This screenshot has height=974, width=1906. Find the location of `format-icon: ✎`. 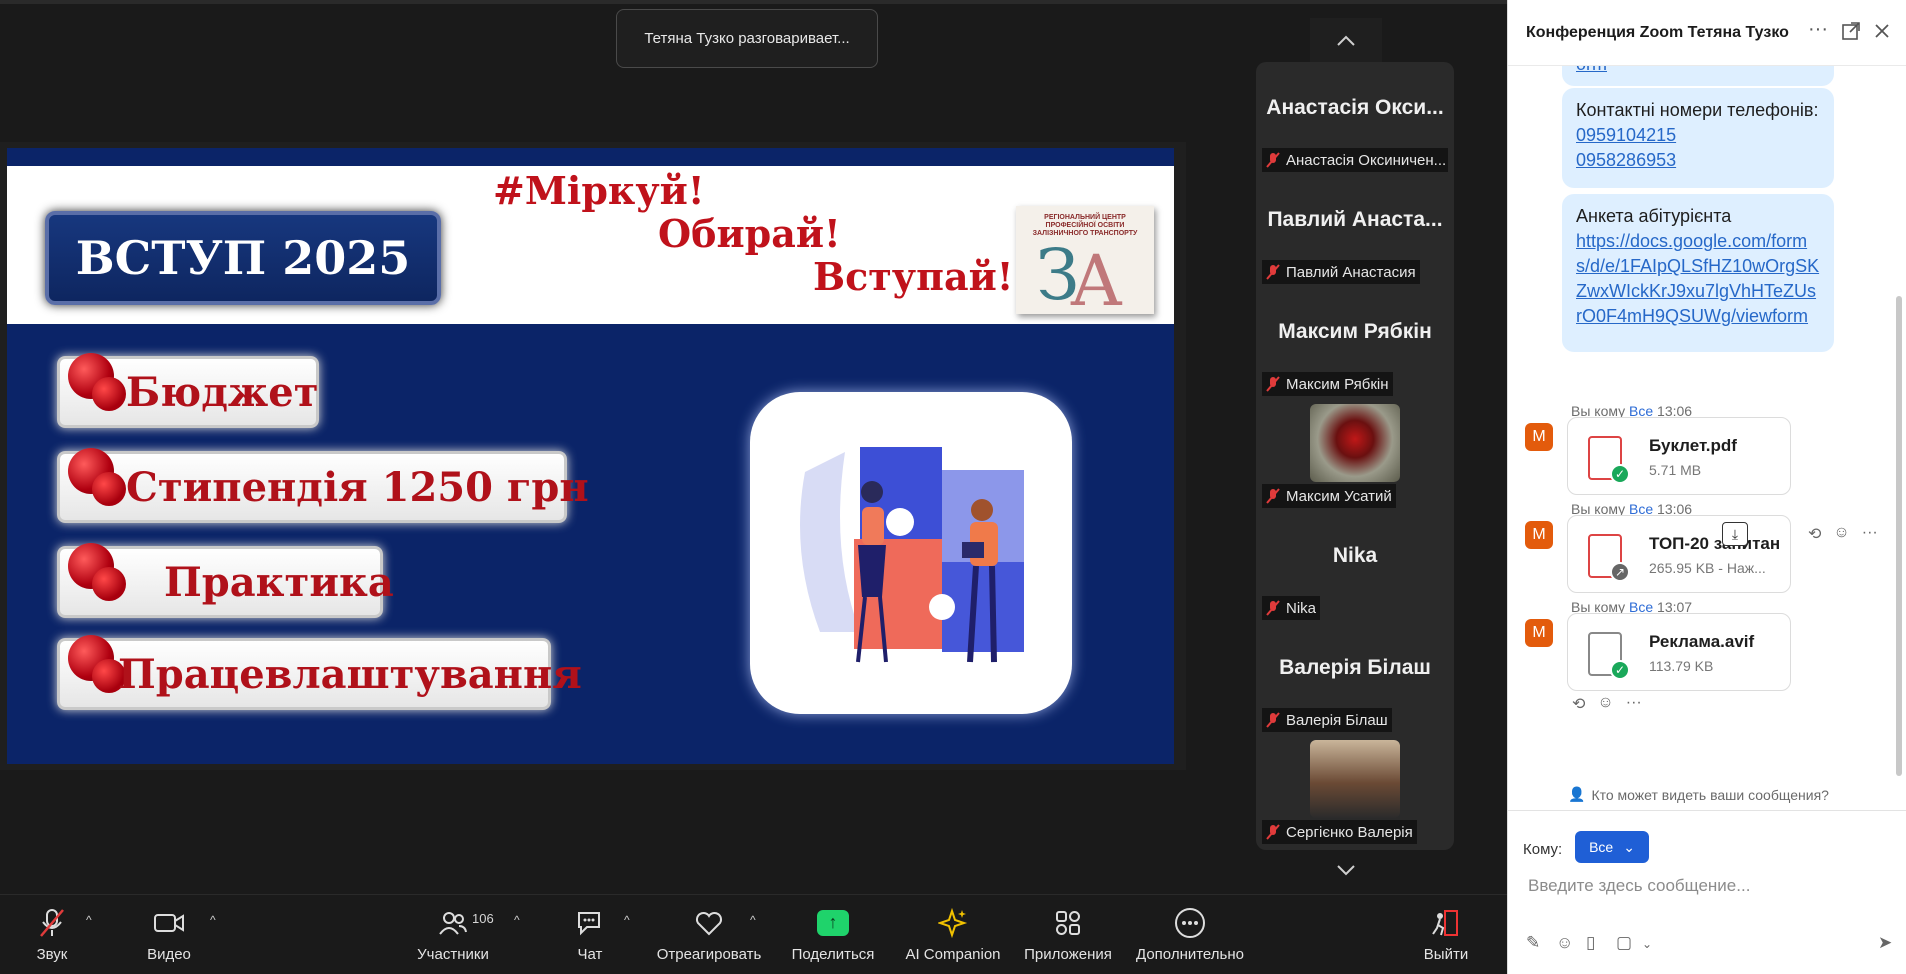

format-icon: ✎ is located at coordinates (1533, 943).